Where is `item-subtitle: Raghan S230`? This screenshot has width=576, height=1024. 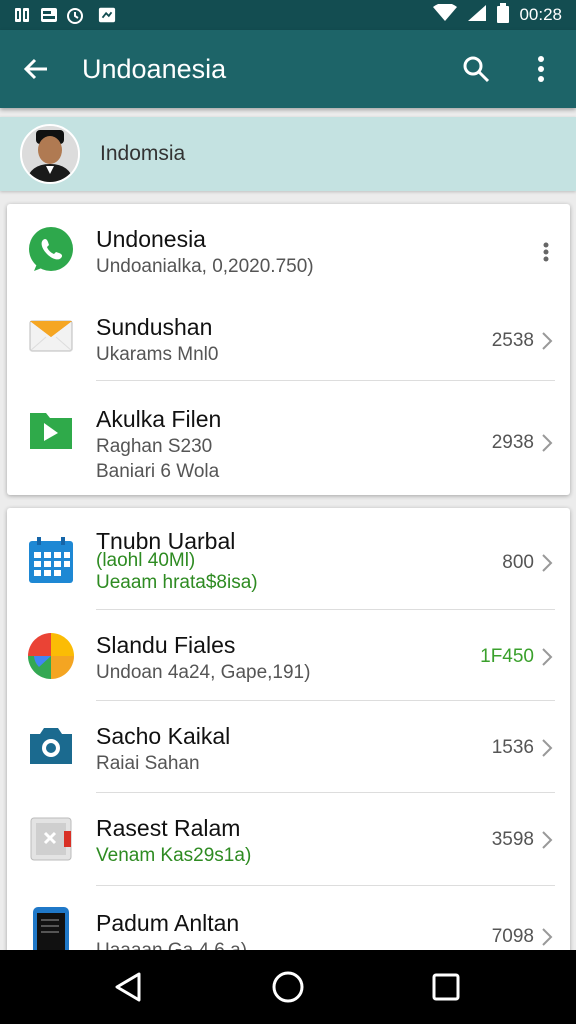
item-subtitle: Raghan S230 is located at coordinates (154, 446).